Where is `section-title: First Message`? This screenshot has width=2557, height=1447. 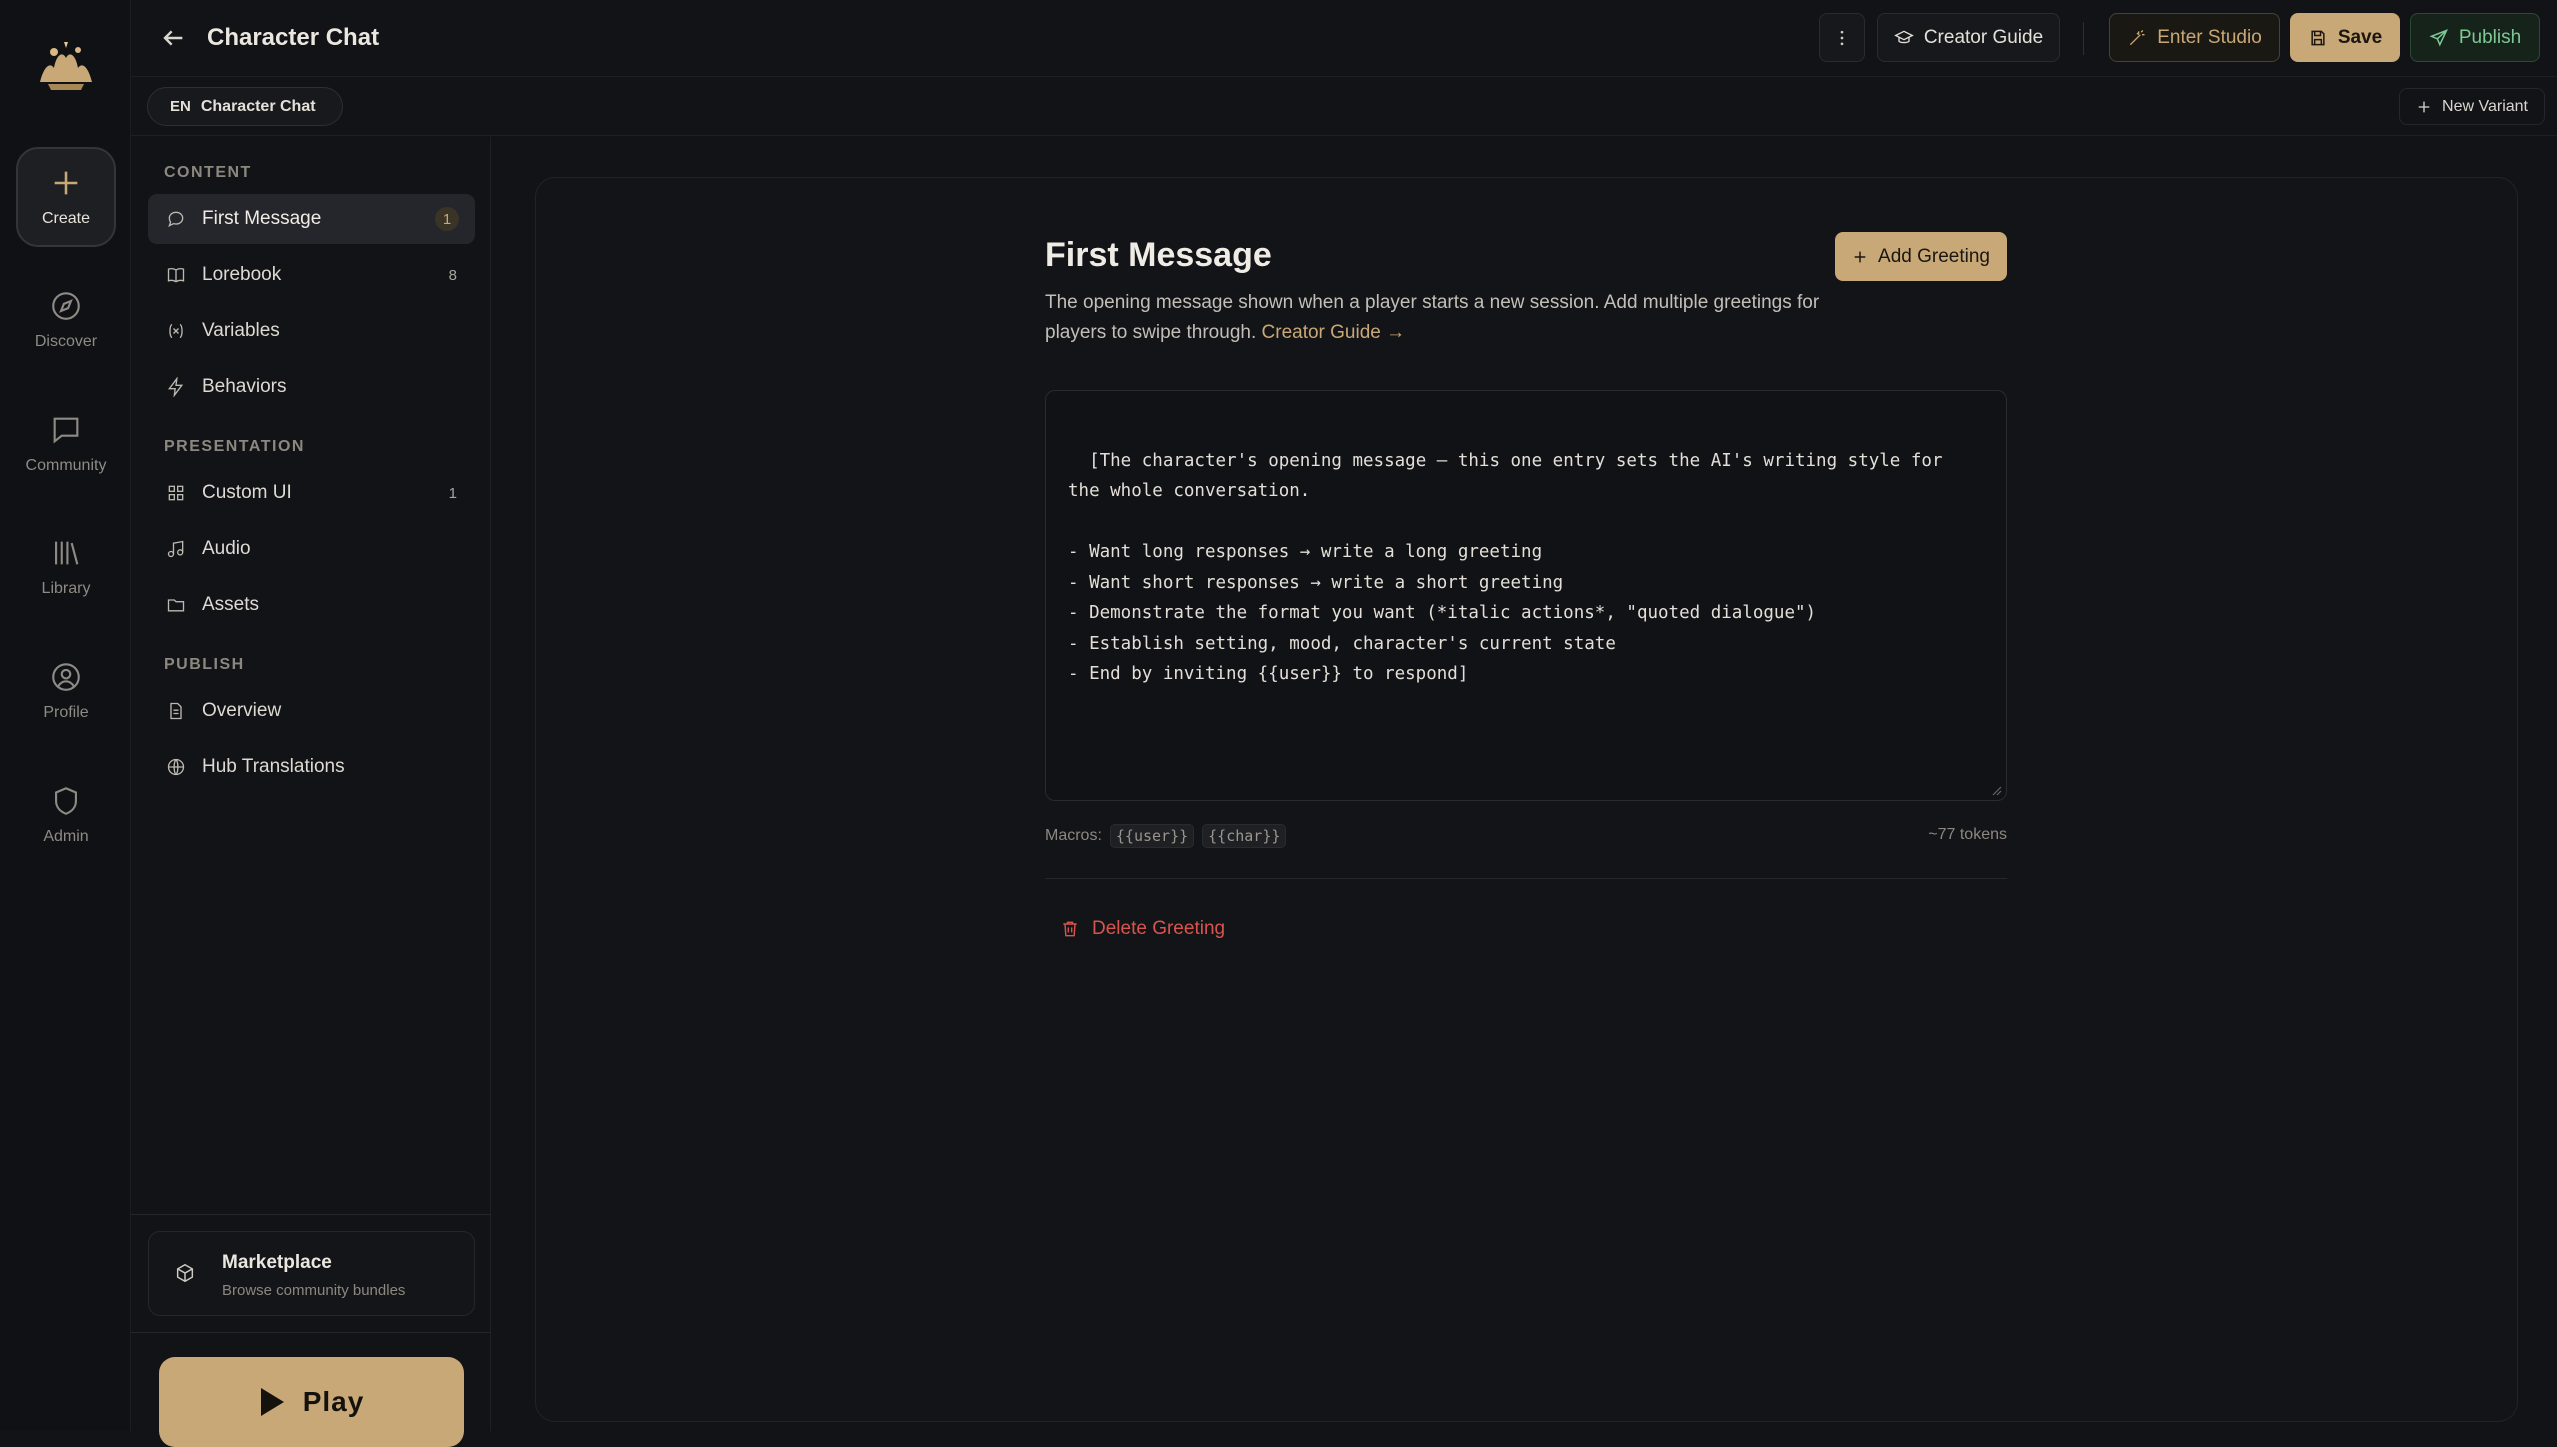
section-title: First Message is located at coordinates (1158, 255).